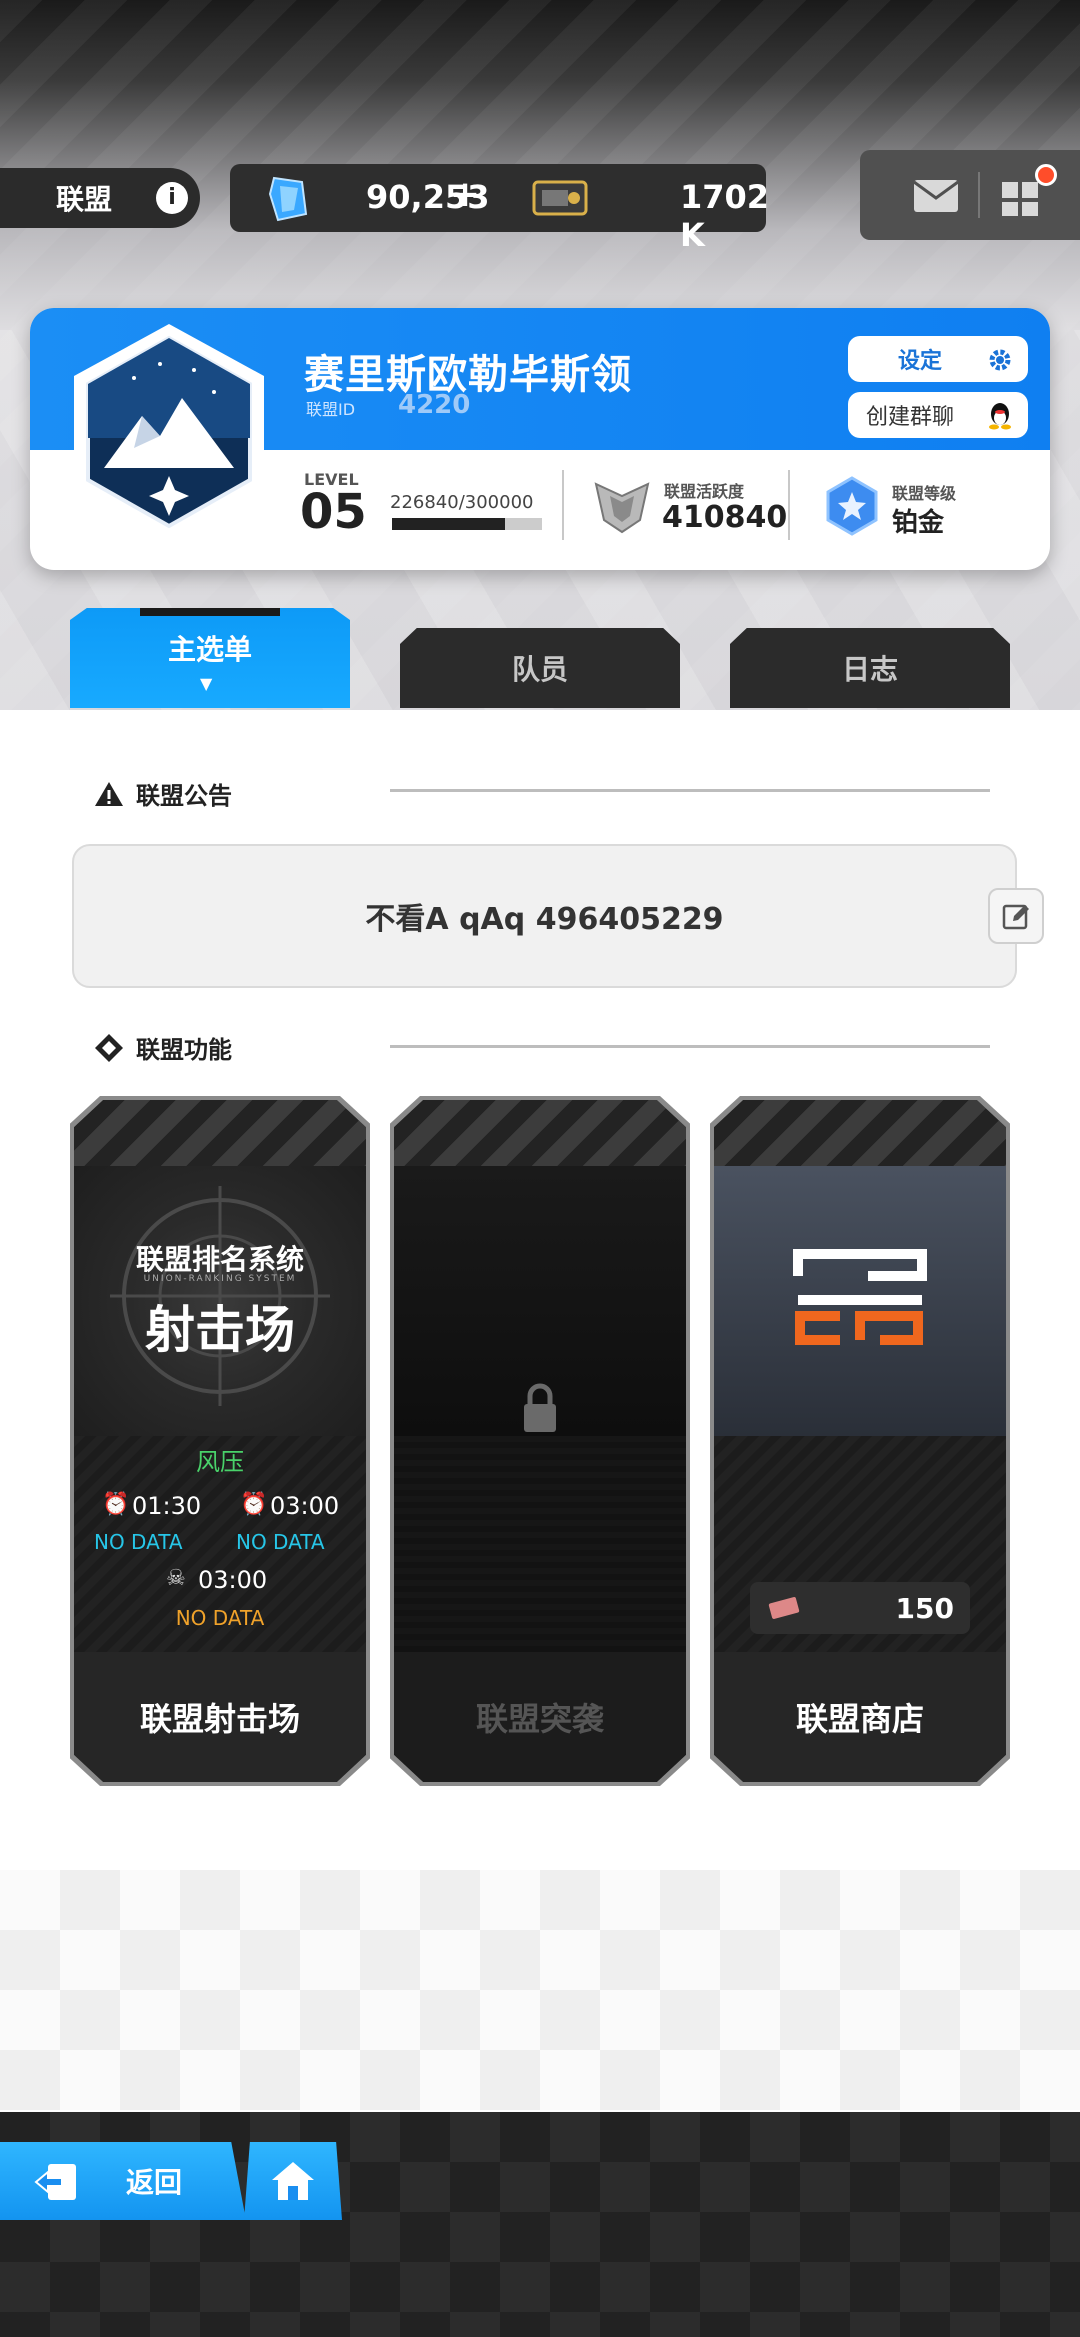 This screenshot has width=1080, height=2337. Describe the element at coordinates (540, 1717) in the screenshot. I see `raid-label: 联盟突袭` at that location.